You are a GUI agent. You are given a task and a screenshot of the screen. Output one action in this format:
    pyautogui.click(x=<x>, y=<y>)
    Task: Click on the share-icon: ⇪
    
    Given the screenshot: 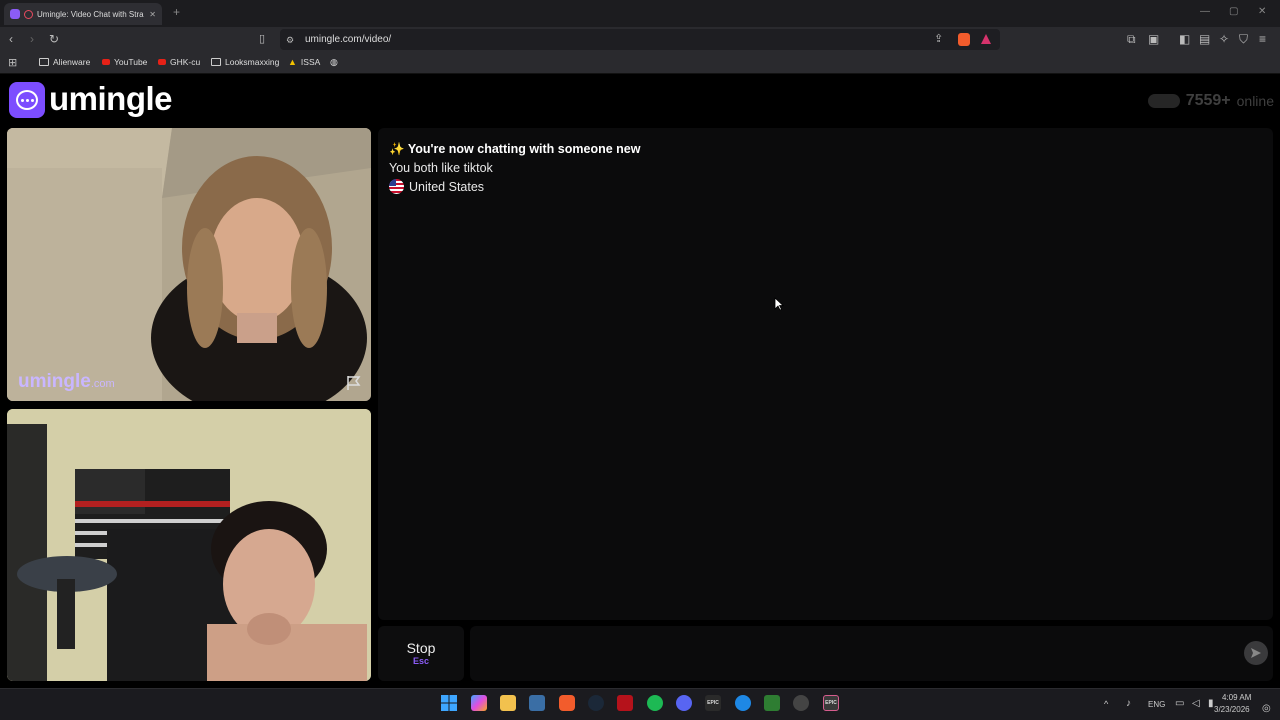 What is the action you would take?
    pyautogui.click(x=938, y=39)
    